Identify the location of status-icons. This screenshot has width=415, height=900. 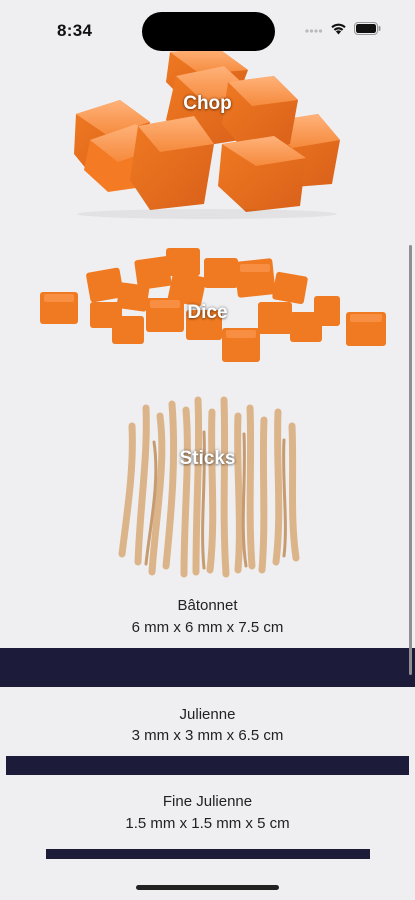
(343, 31).